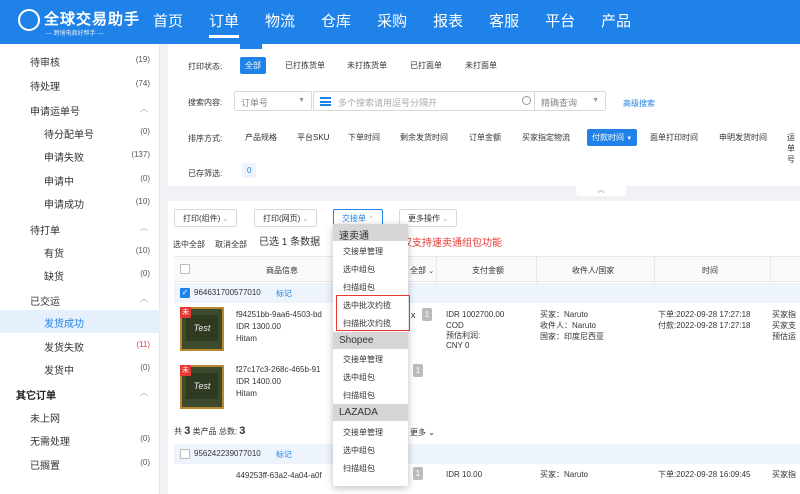 The width and height of the screenshot is (800, 494). Describe the element at coordinates (206, 218) in the screenshot. I see `print-component-button: 打印(组件) ⌄` at that location.